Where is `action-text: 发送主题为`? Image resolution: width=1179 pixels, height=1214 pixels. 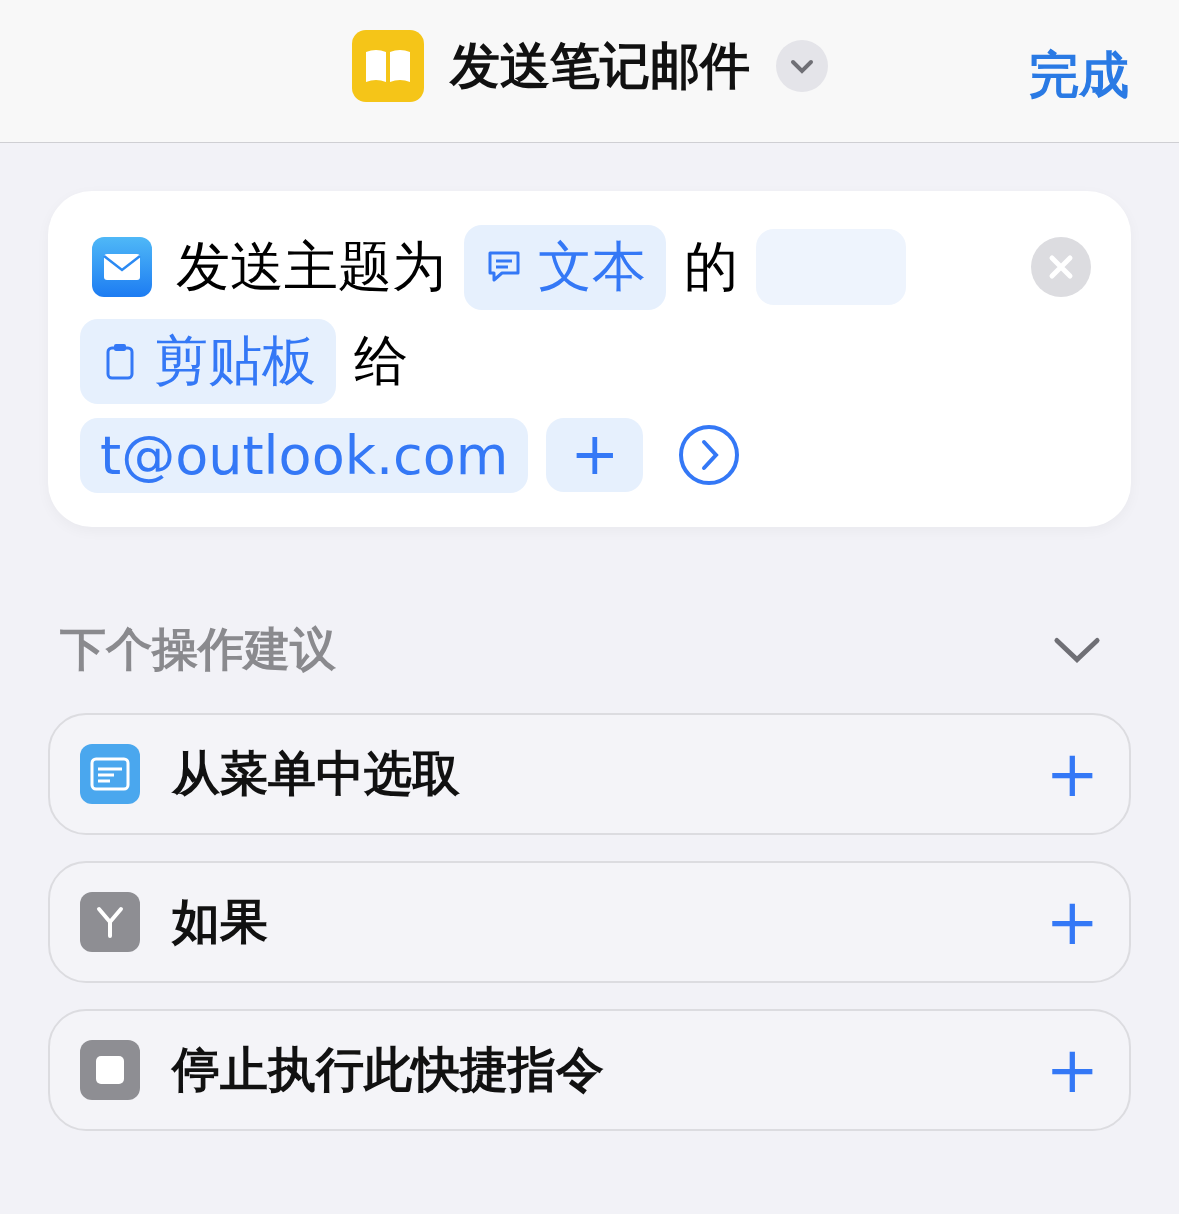
action-text: 发送主题为 is located at coordinates (311, 266).